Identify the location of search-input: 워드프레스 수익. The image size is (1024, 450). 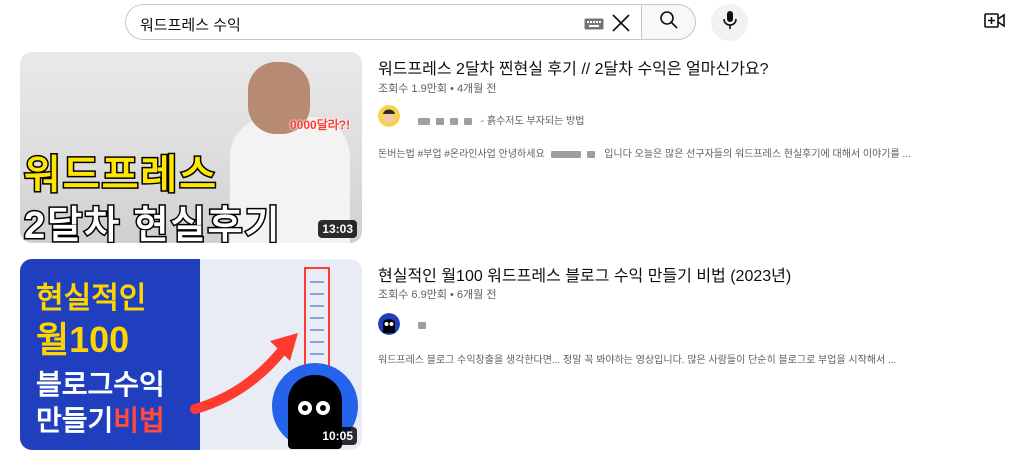
(383, 22).